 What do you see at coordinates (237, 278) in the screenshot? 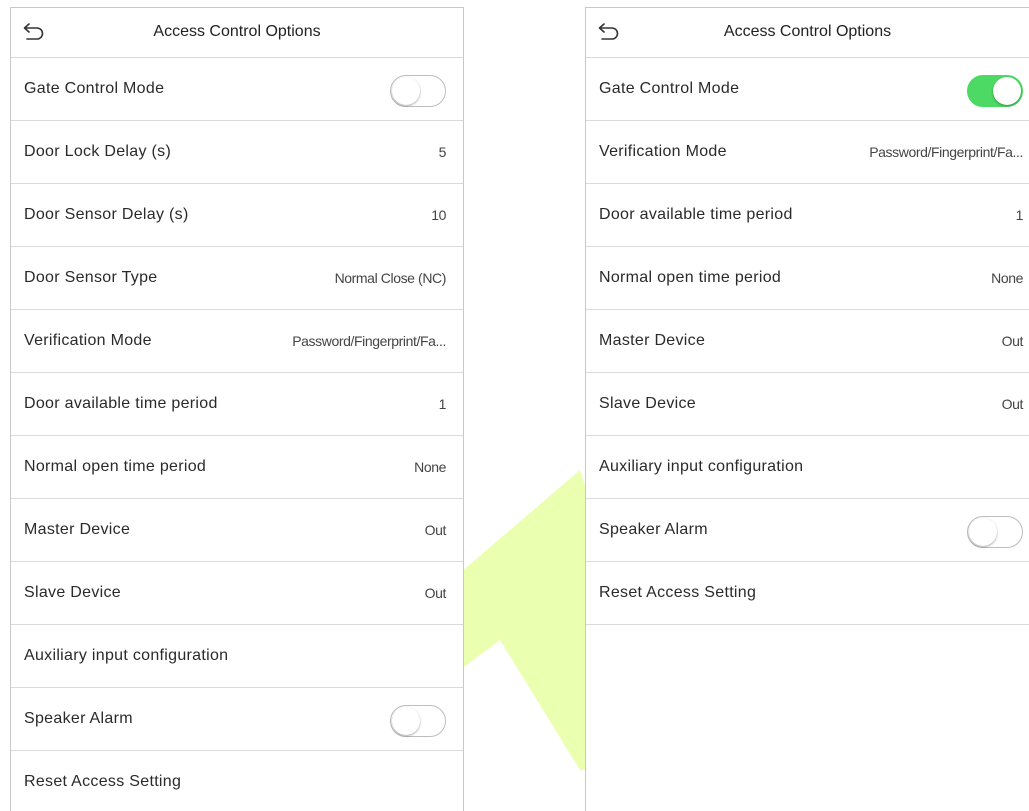
I see `row-door-sensor-type: Door Sensor Type Normal Close (NC)` at bounding box center [237, 278].